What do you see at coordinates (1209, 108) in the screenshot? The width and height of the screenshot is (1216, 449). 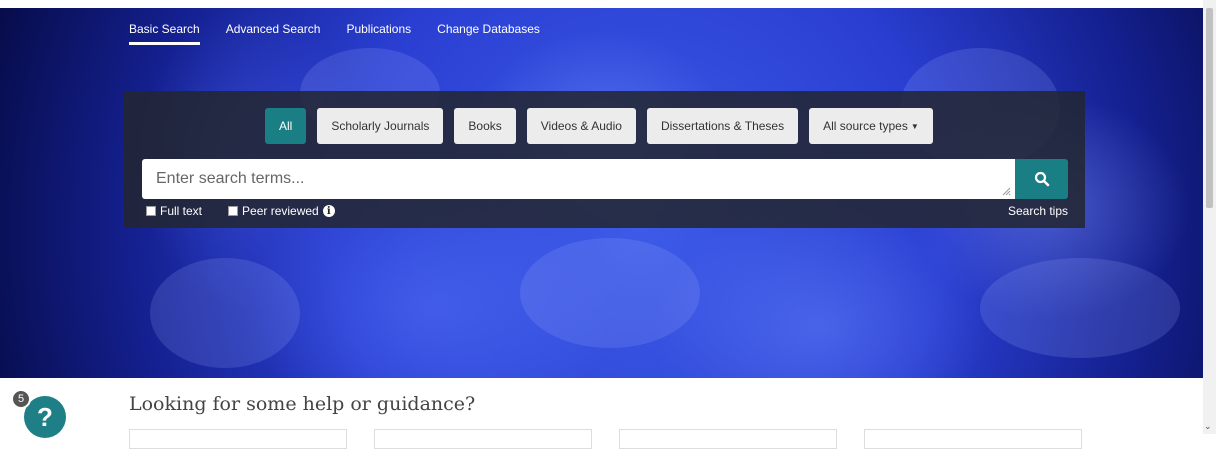 I see `scrollbar-thumb` at bounding box center [1209, 108].